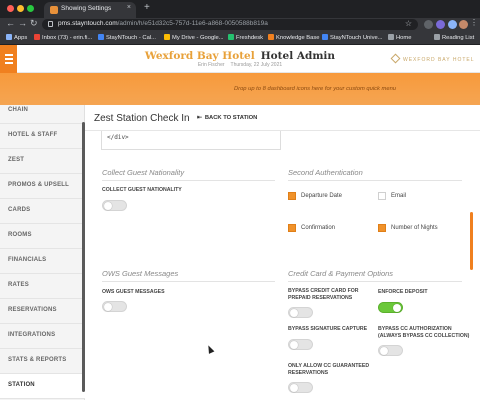 Image resolution: width=480 pixels, height=400 pixels. What do you see at coordinates (325, 172) in the screenshot?
I see `section-title-second-auth: Second Authentication` at bounding box center [325, 172].